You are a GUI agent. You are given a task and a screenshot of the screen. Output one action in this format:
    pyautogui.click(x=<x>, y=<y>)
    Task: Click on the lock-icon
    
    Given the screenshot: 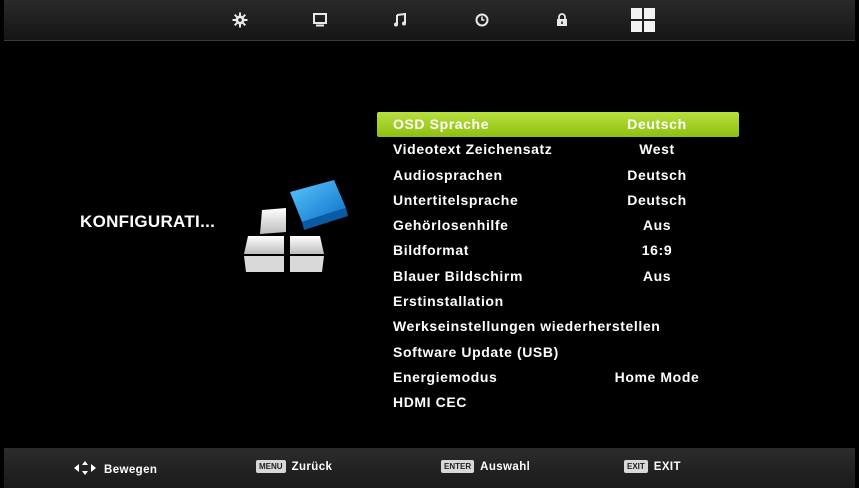 What is the action you would take?
    pyautogui.click(x=562, y=20)
    